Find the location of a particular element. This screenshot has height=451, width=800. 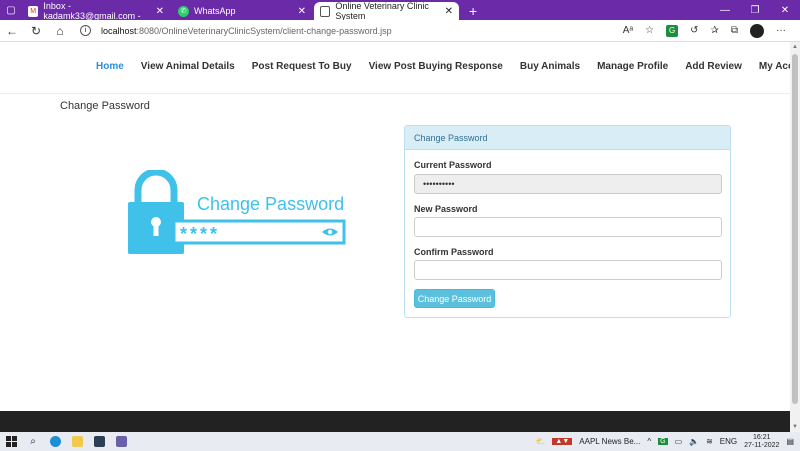

battery-icon: ▭ is located at coordinates (679, 441).